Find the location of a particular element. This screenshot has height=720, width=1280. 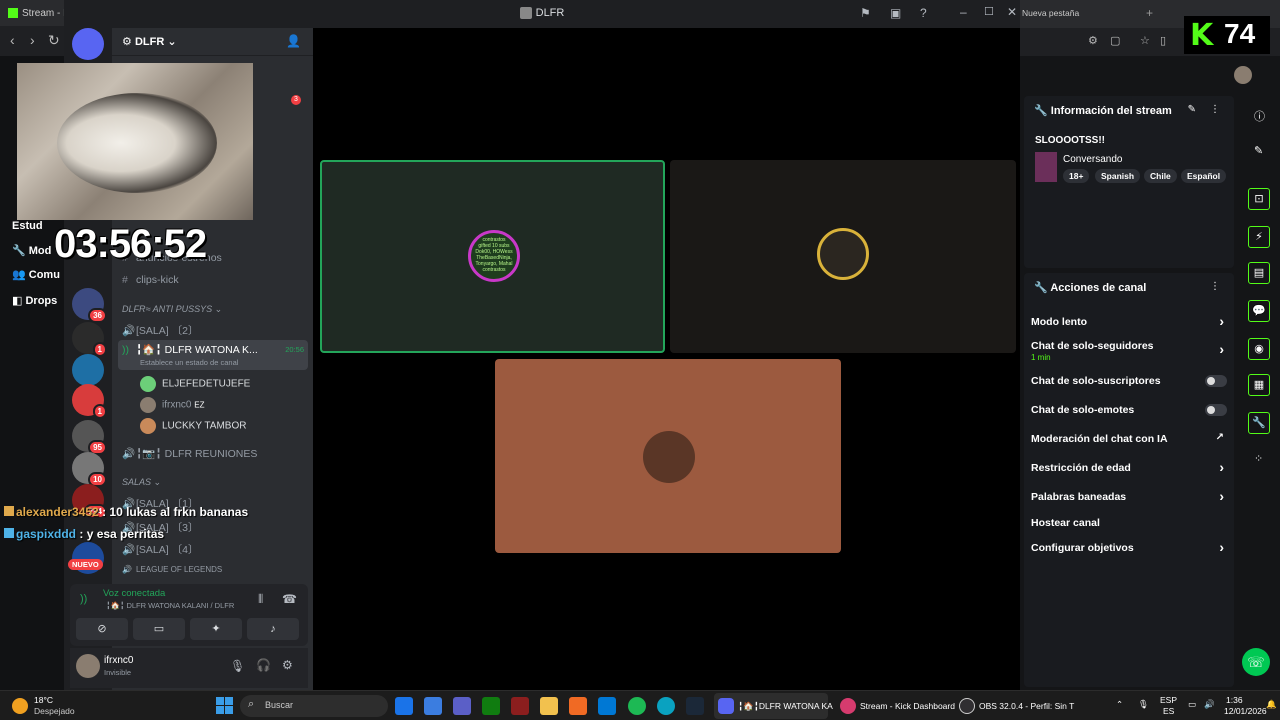

menu-item-comu: 👥 Comu is located at coordinates (36, 274).